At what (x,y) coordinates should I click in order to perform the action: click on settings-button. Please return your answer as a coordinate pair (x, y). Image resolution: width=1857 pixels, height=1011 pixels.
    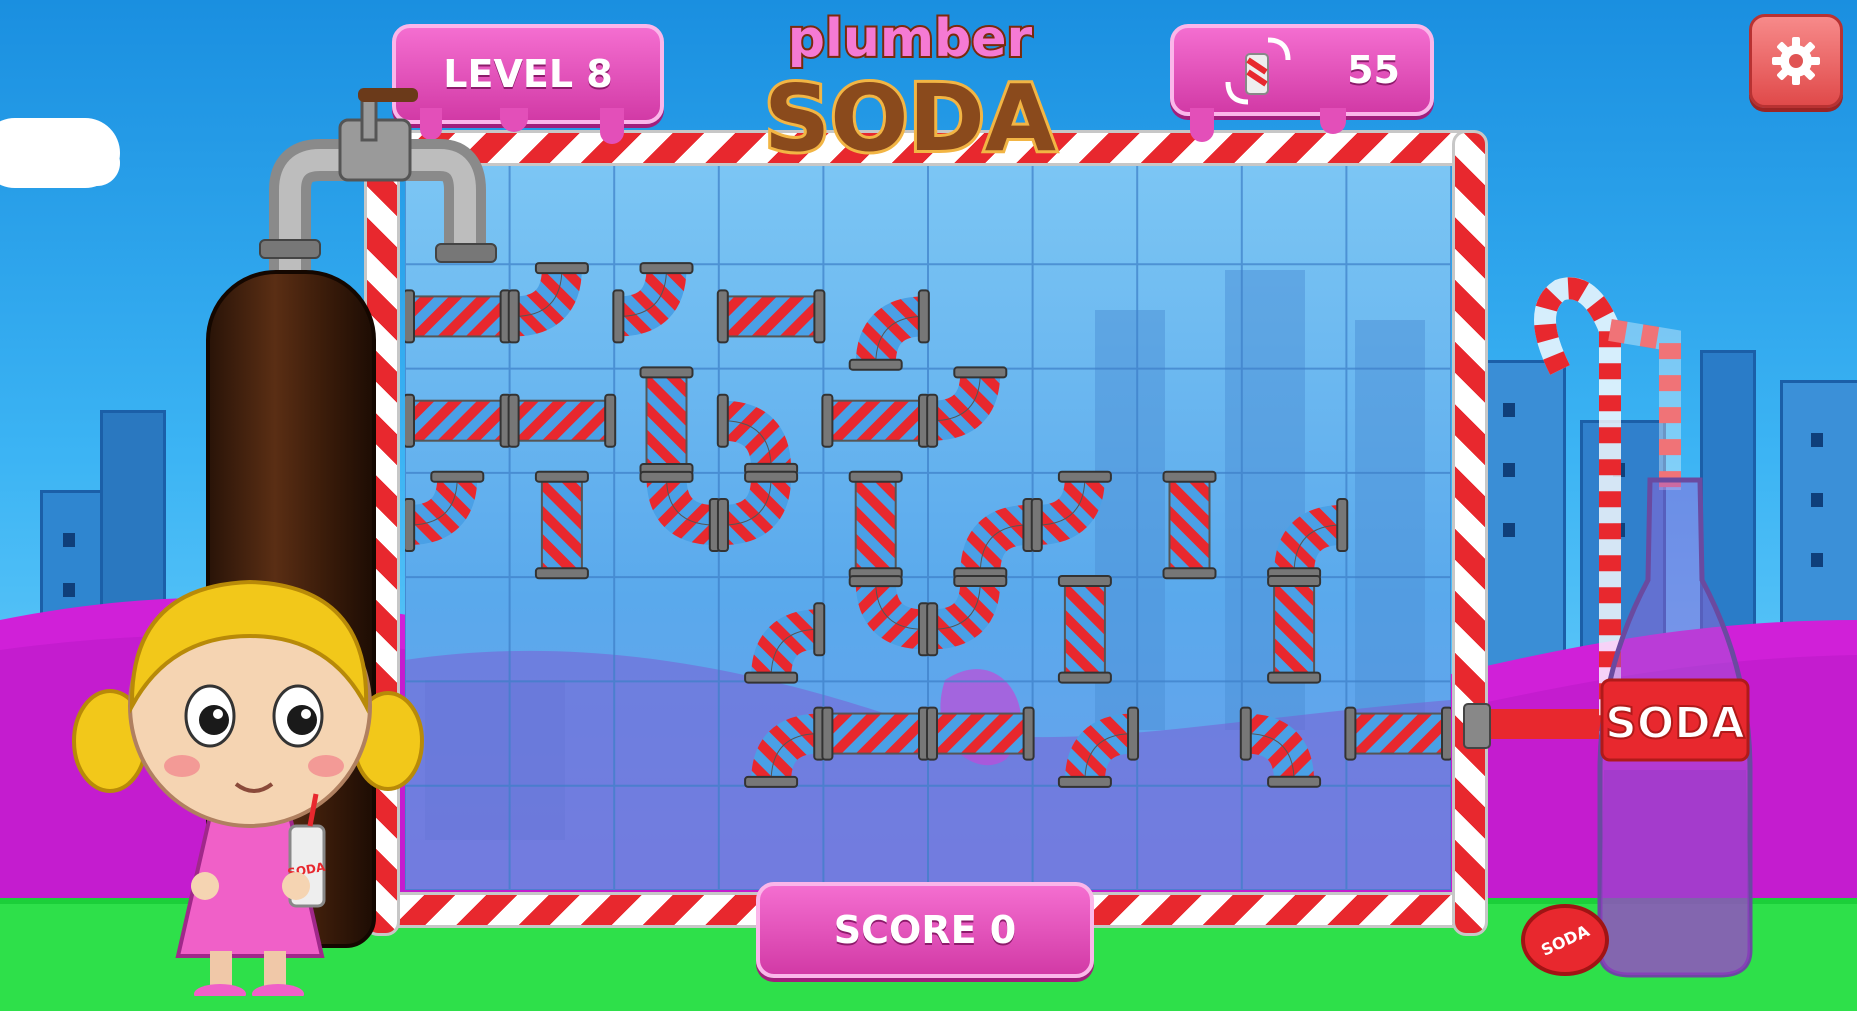
    Looking at the image, I should click on (1796, 61).